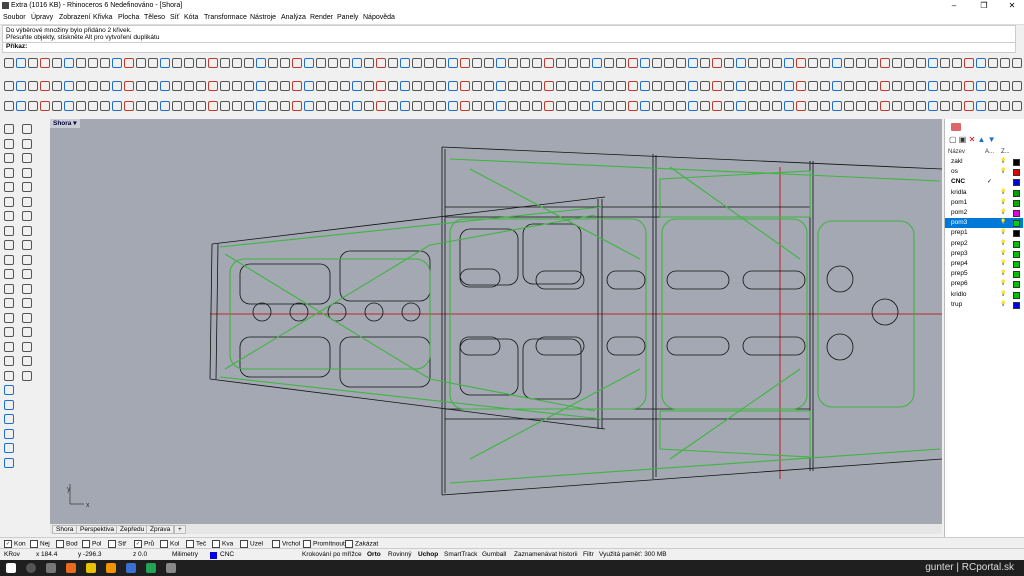 Image resolution: width=1024 pixels, height=576 pixels. Describe the element at coordinates (180, 529) in the screenshot. I see `add-viewport-tab: +` at that location.